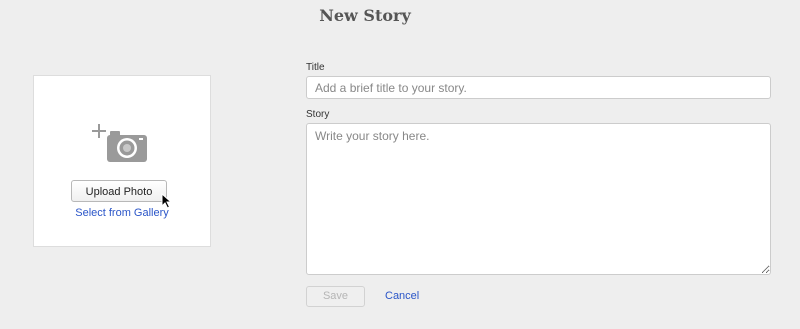  Describe the element at coordinates (365, 15) in the screenshot. I see `page-title: New Story` at that location.